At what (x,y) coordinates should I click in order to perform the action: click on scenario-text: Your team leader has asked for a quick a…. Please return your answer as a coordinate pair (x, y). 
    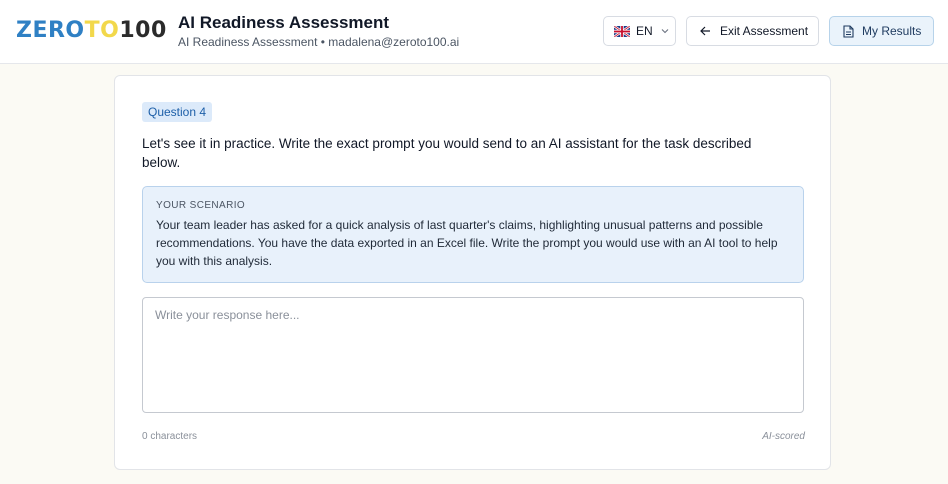
    Looking at the image, I should click on (467, 243).